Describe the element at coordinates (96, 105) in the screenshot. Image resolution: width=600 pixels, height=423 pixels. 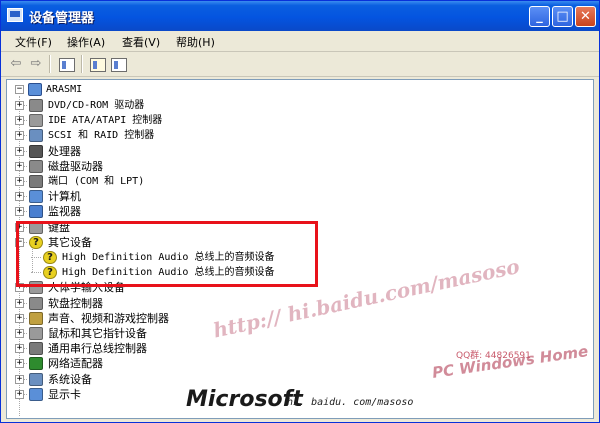
I see `tree-item-label: DVD/CD-ROM 驱动器` at that location.